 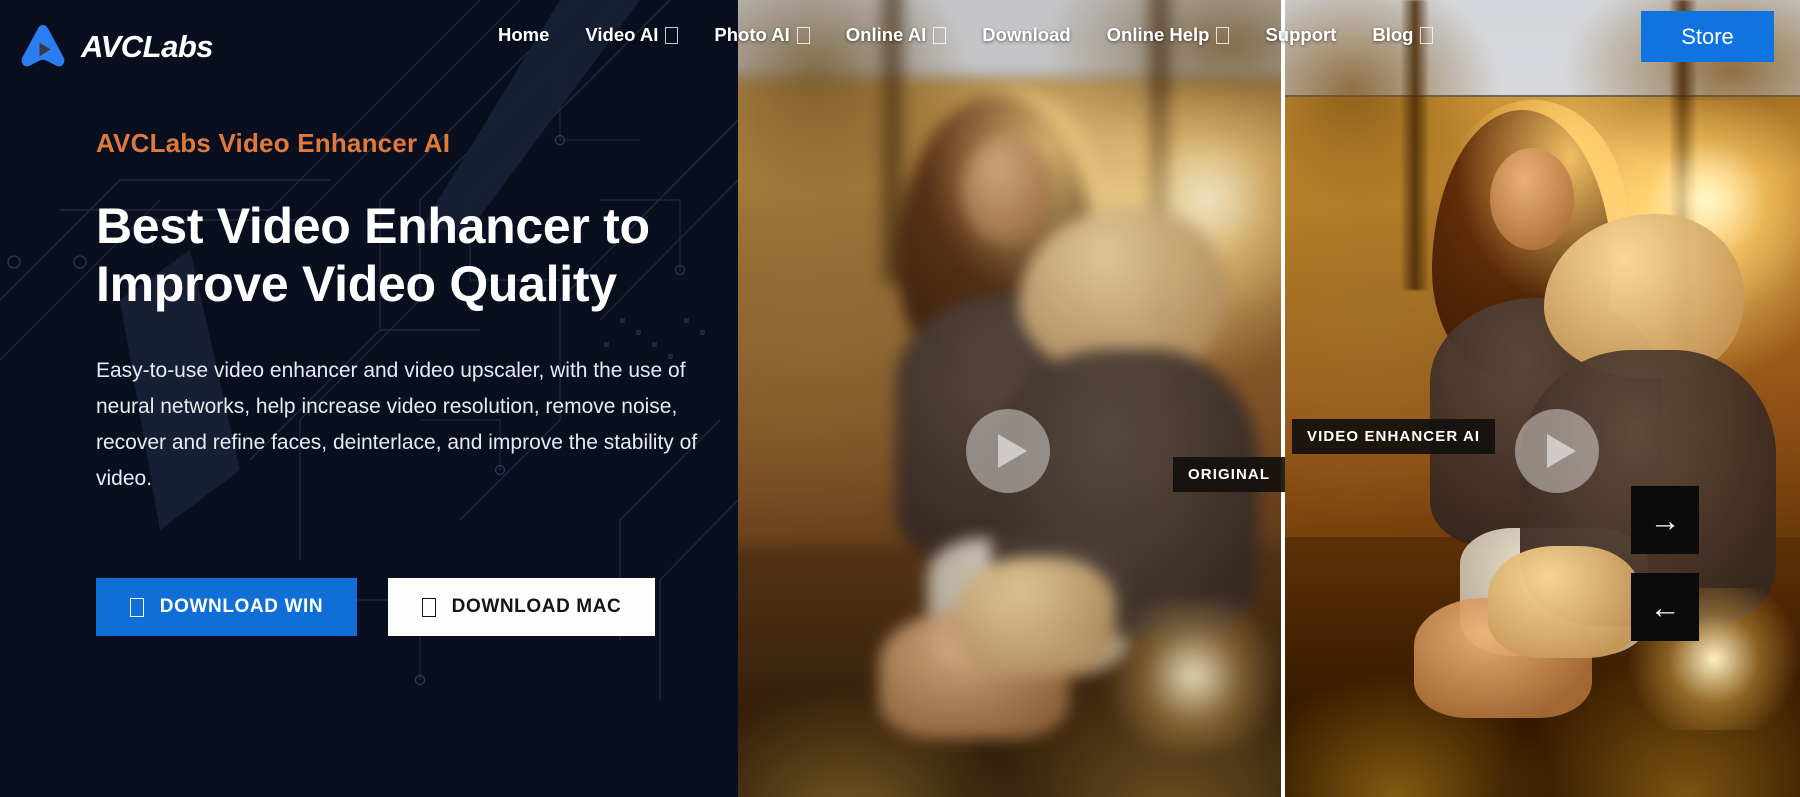 What do you see at coordinates (1158, 34) in the screenshot?
I see `nav-label: Online Help` at bounding box center [1158, 34].